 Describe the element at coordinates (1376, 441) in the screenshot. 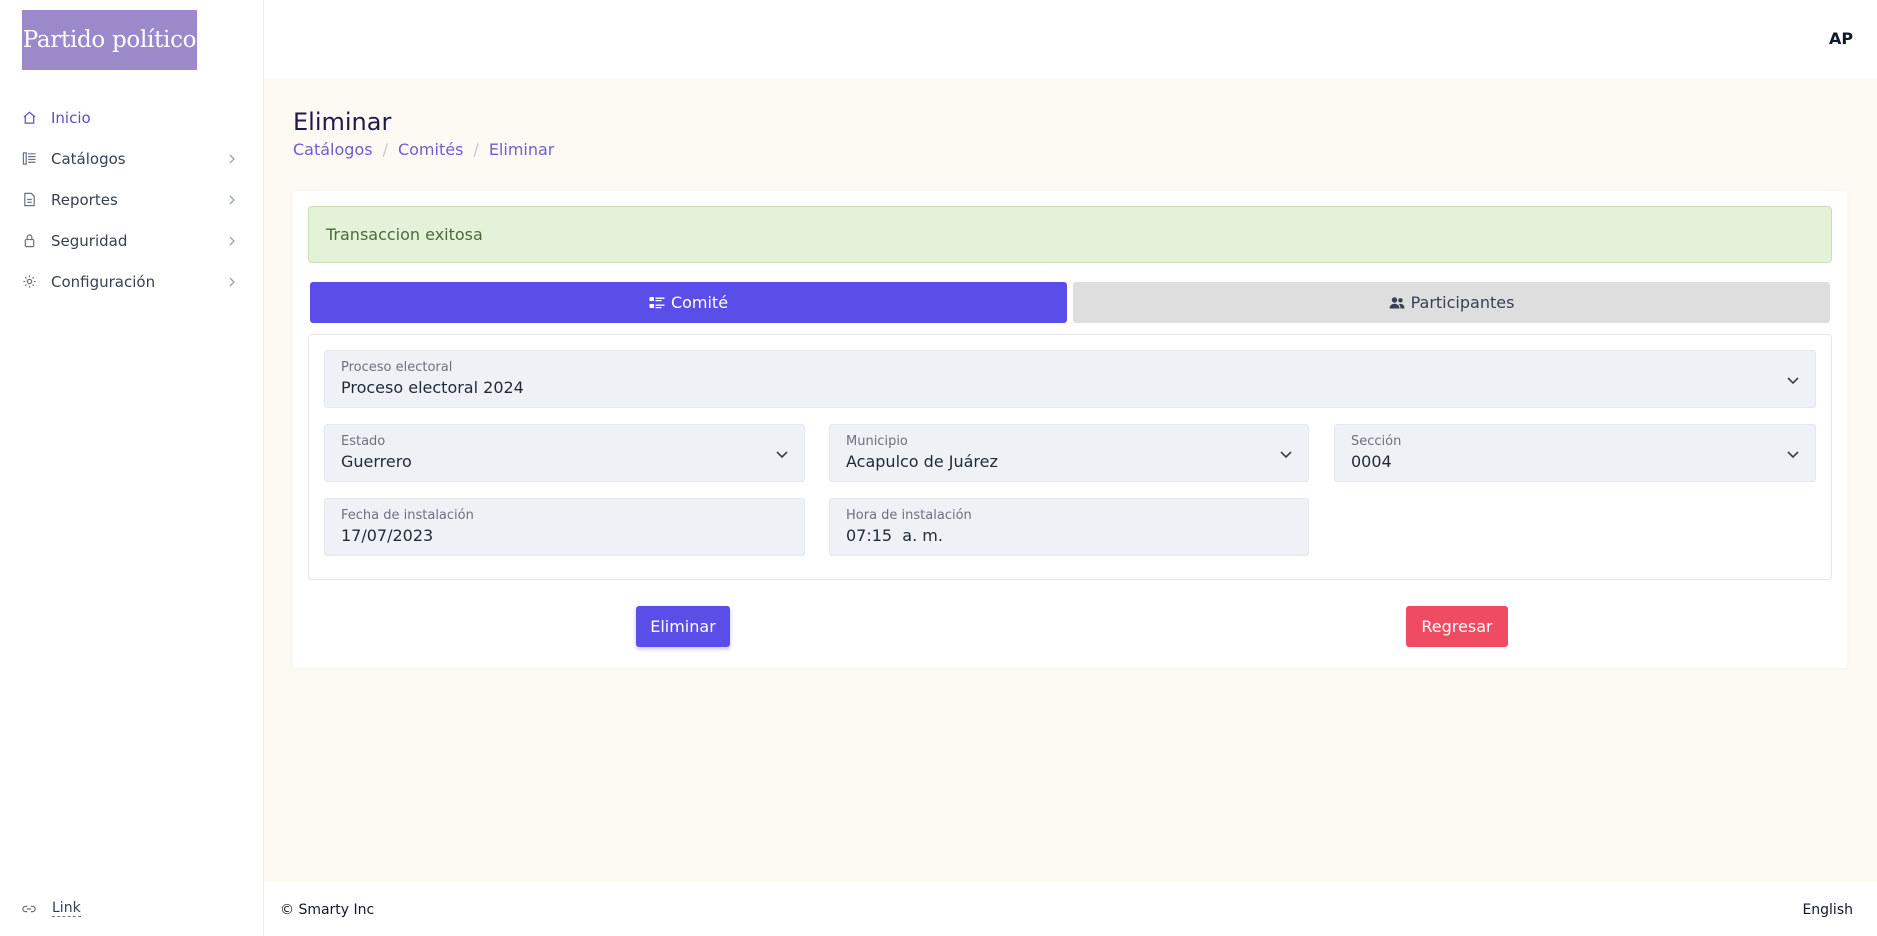

I see `field-label: Sección` at that location.